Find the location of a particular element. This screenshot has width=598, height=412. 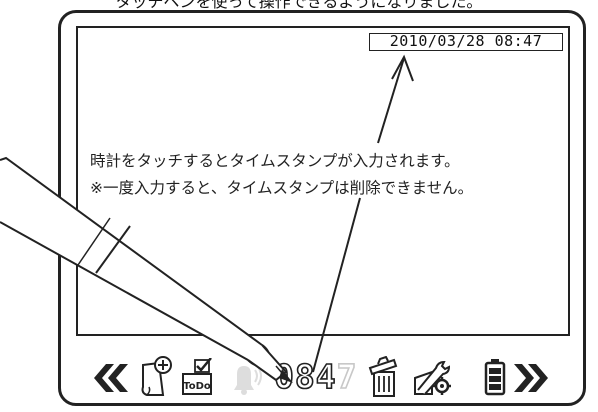

arrow-to-timestamp is located at coordinates (395, 99).